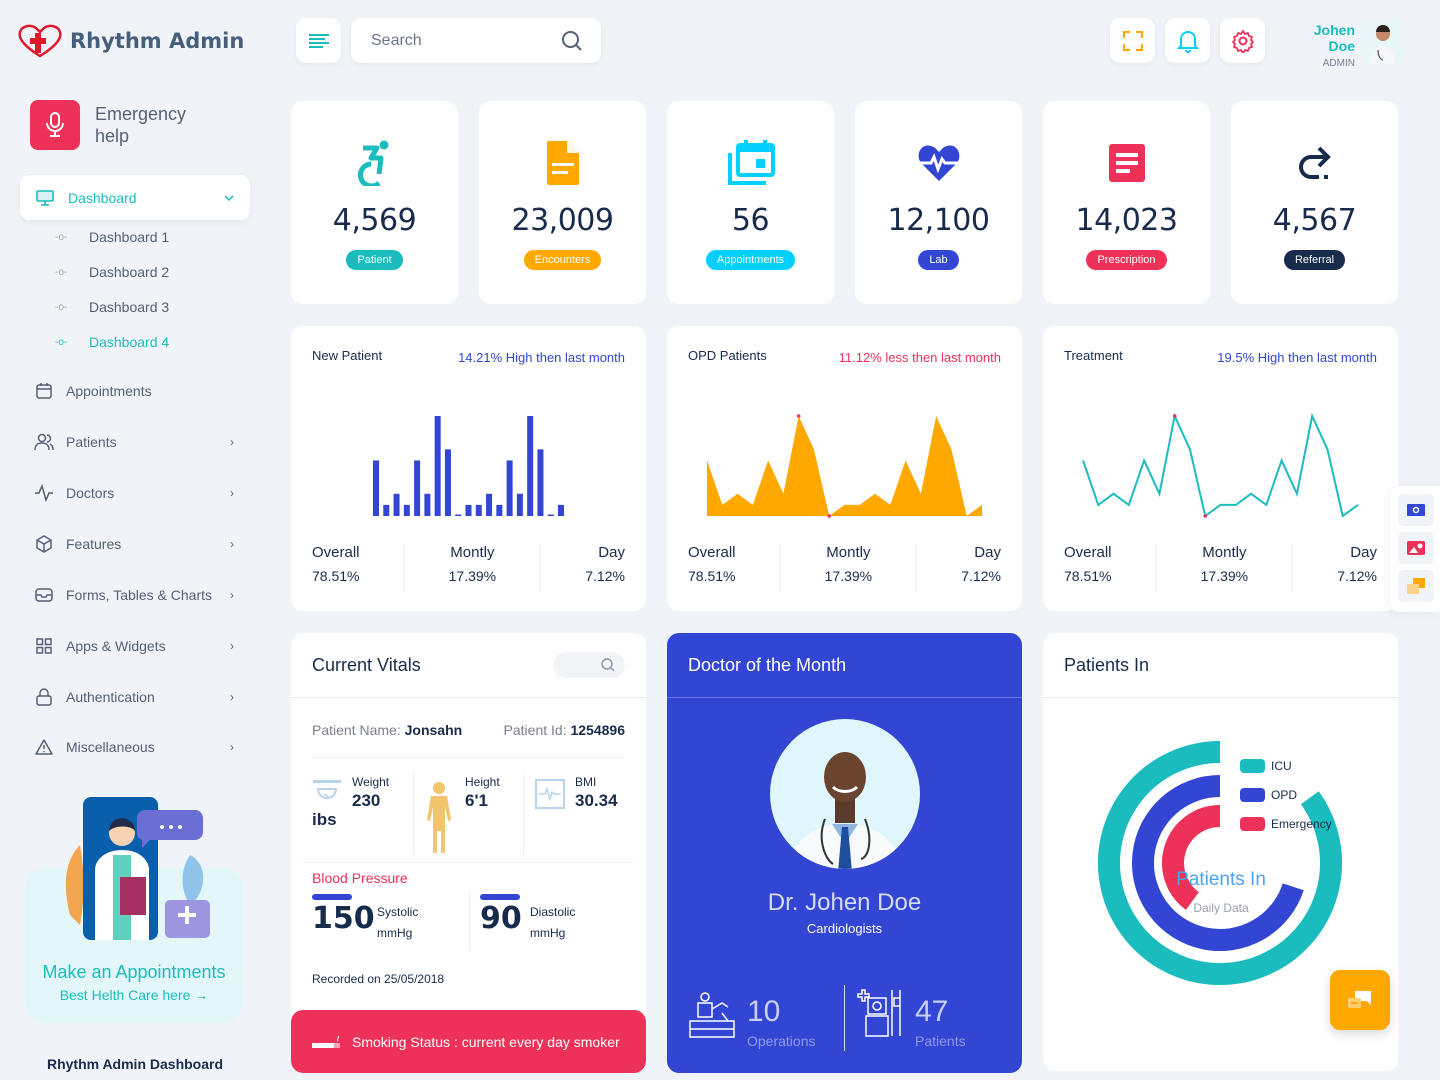  I want to click on stat-card-referral: 4,567 Referral, so click(1314, 202).